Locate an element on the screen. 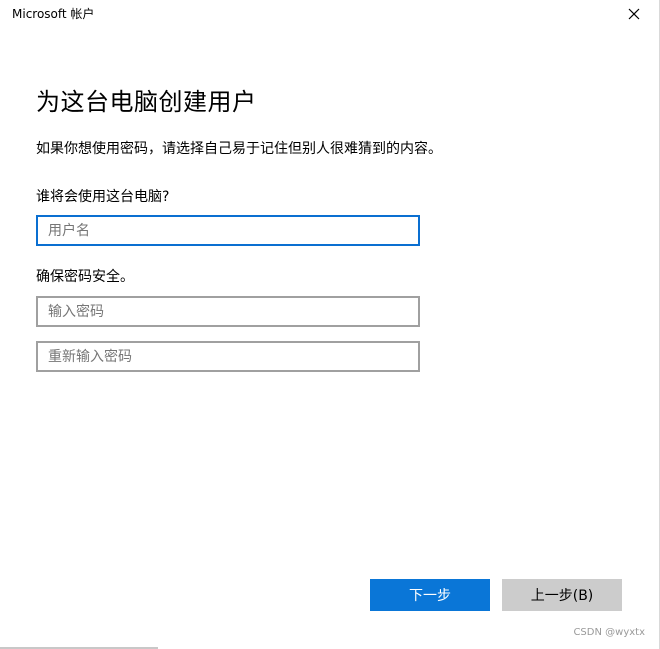 This screenshot has height=649, width=660. title-bar: Microsoft 帐户 is located at coordinates (330, 15).